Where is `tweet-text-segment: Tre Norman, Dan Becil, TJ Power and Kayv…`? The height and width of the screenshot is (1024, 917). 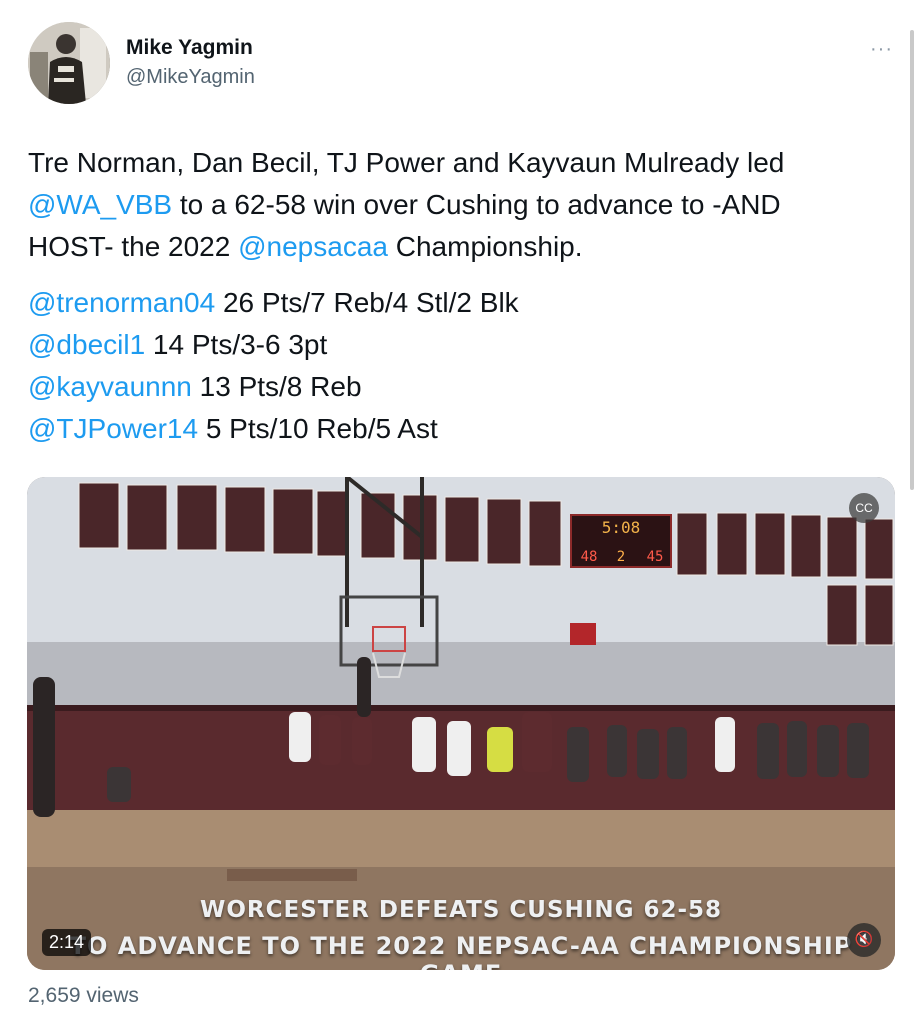 tweet-text-segment: Tre Norman, Dan Becil, TJ Power and Kayv… is located at coordinates (406, 162).